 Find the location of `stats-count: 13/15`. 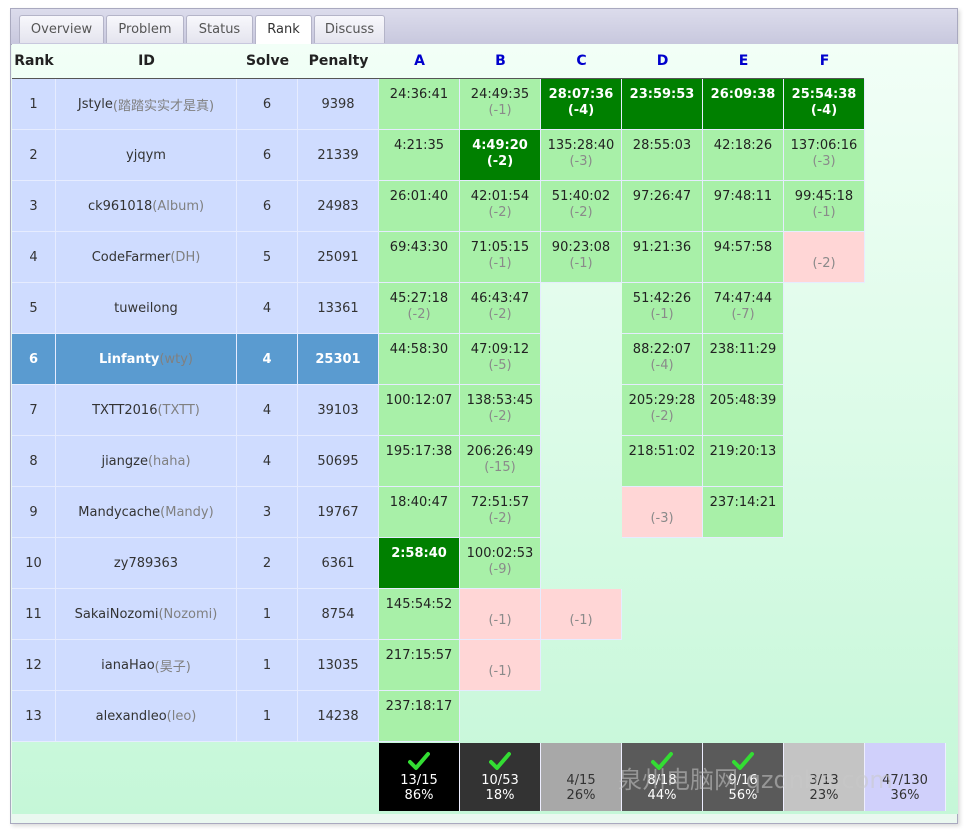

stats-count: 13/15 is located at coordinates (419, 780).